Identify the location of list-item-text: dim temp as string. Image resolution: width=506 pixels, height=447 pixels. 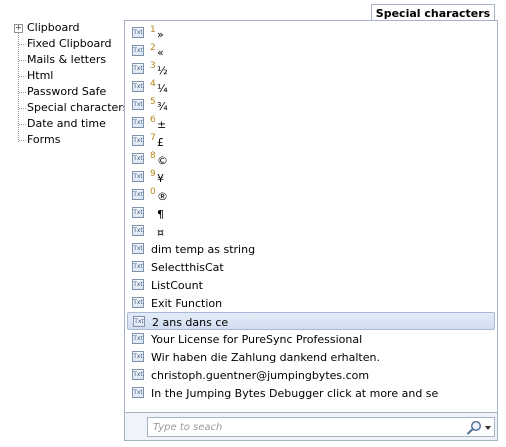
(203, 249).